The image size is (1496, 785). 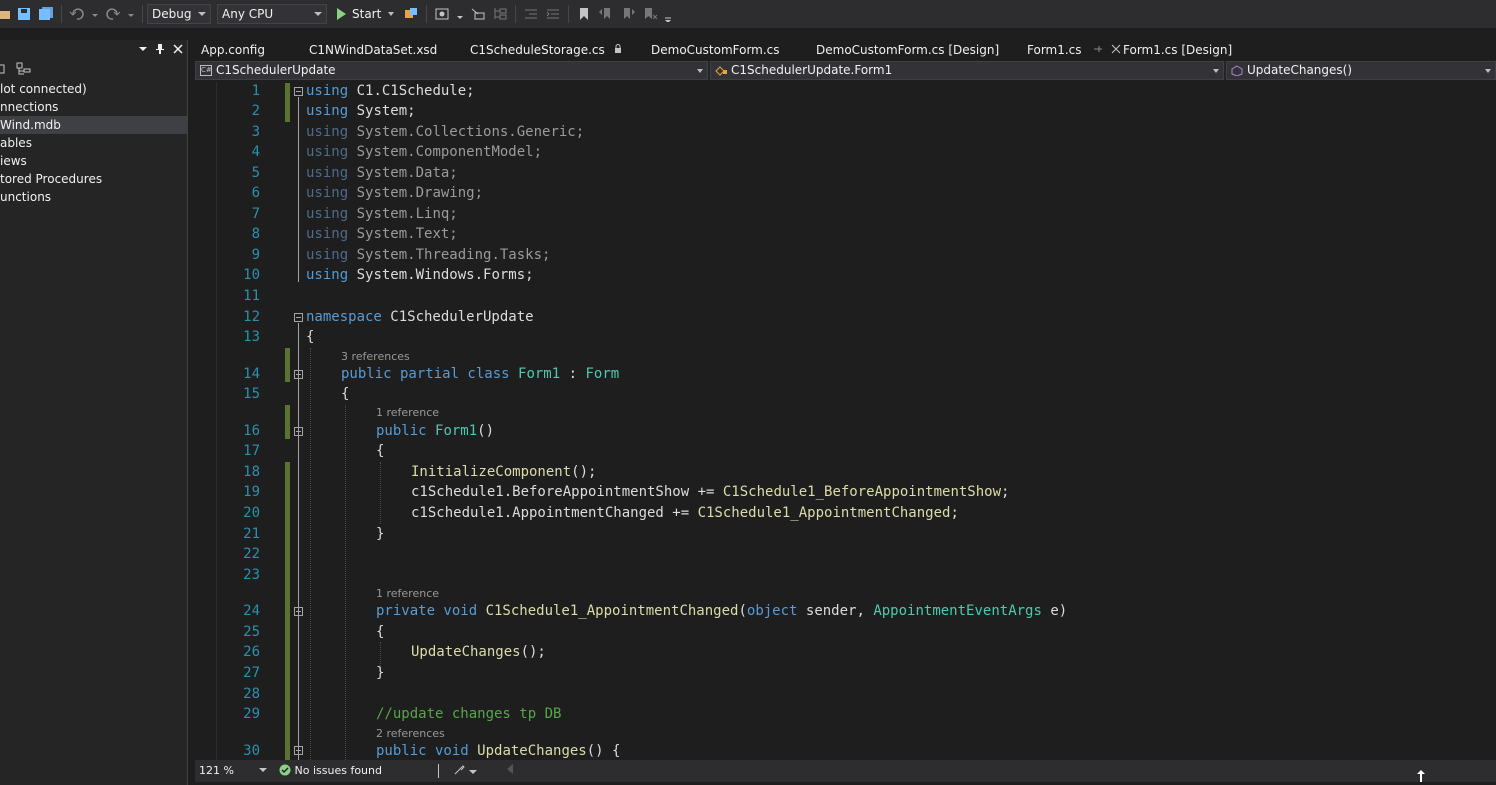 I want to click on tree-item-stored-procedures: tored Procedures, so click(x=93, y=179).